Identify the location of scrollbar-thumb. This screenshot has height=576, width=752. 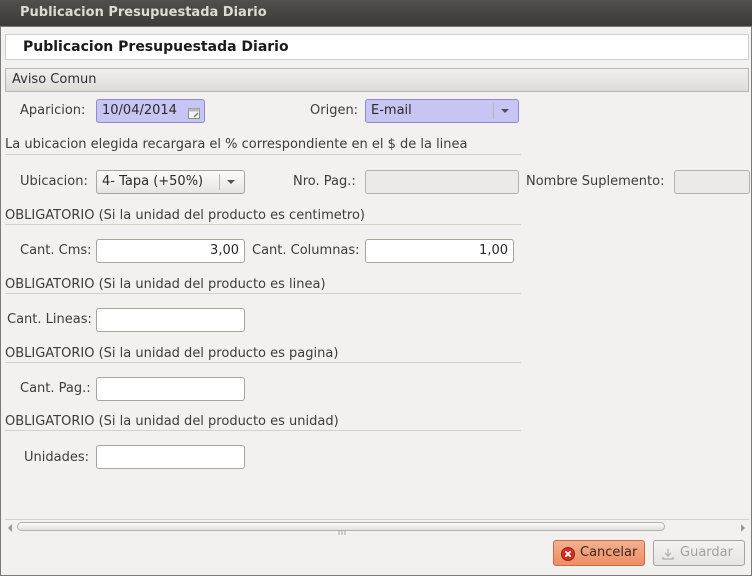
(341, 528).